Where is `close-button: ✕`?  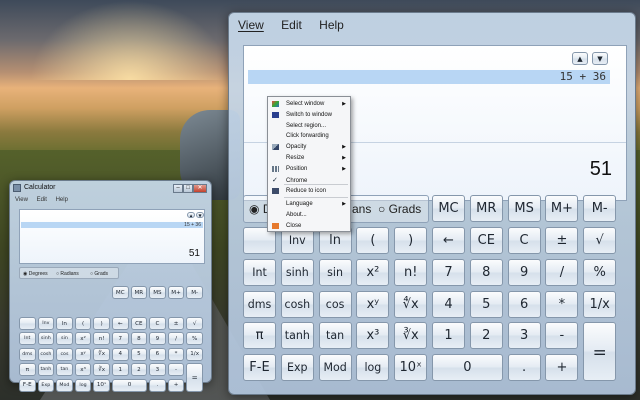 close-button: ✕ is located at coordinates (200, 188).